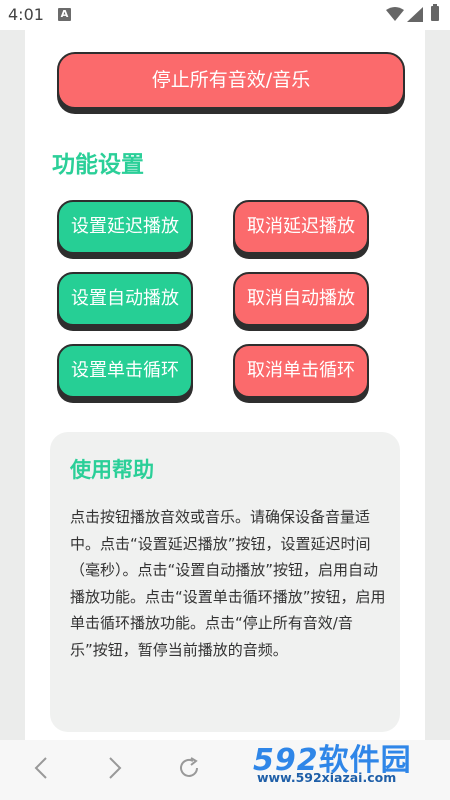 The width and height of the screenshot is (450, 800). I want to click on battery-icon, so click(435, 12).